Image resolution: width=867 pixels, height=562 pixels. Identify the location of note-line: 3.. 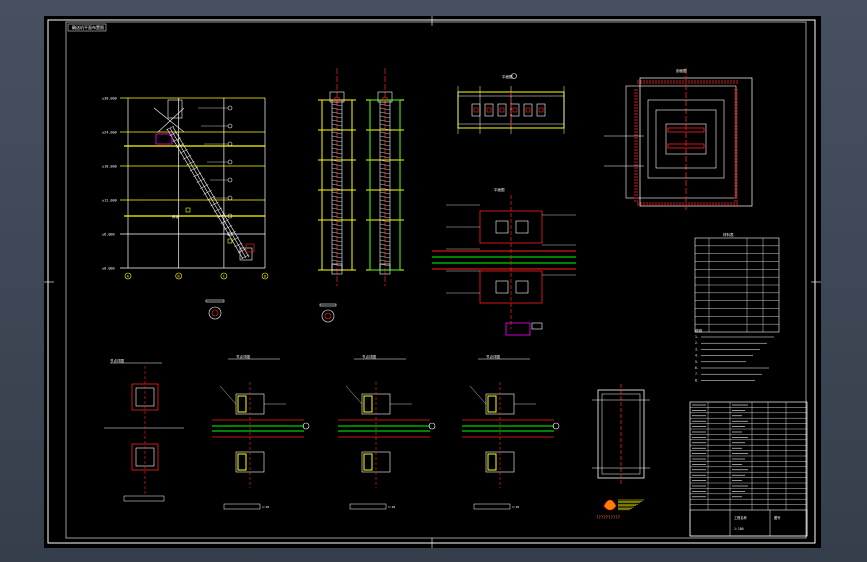
(697, 349).